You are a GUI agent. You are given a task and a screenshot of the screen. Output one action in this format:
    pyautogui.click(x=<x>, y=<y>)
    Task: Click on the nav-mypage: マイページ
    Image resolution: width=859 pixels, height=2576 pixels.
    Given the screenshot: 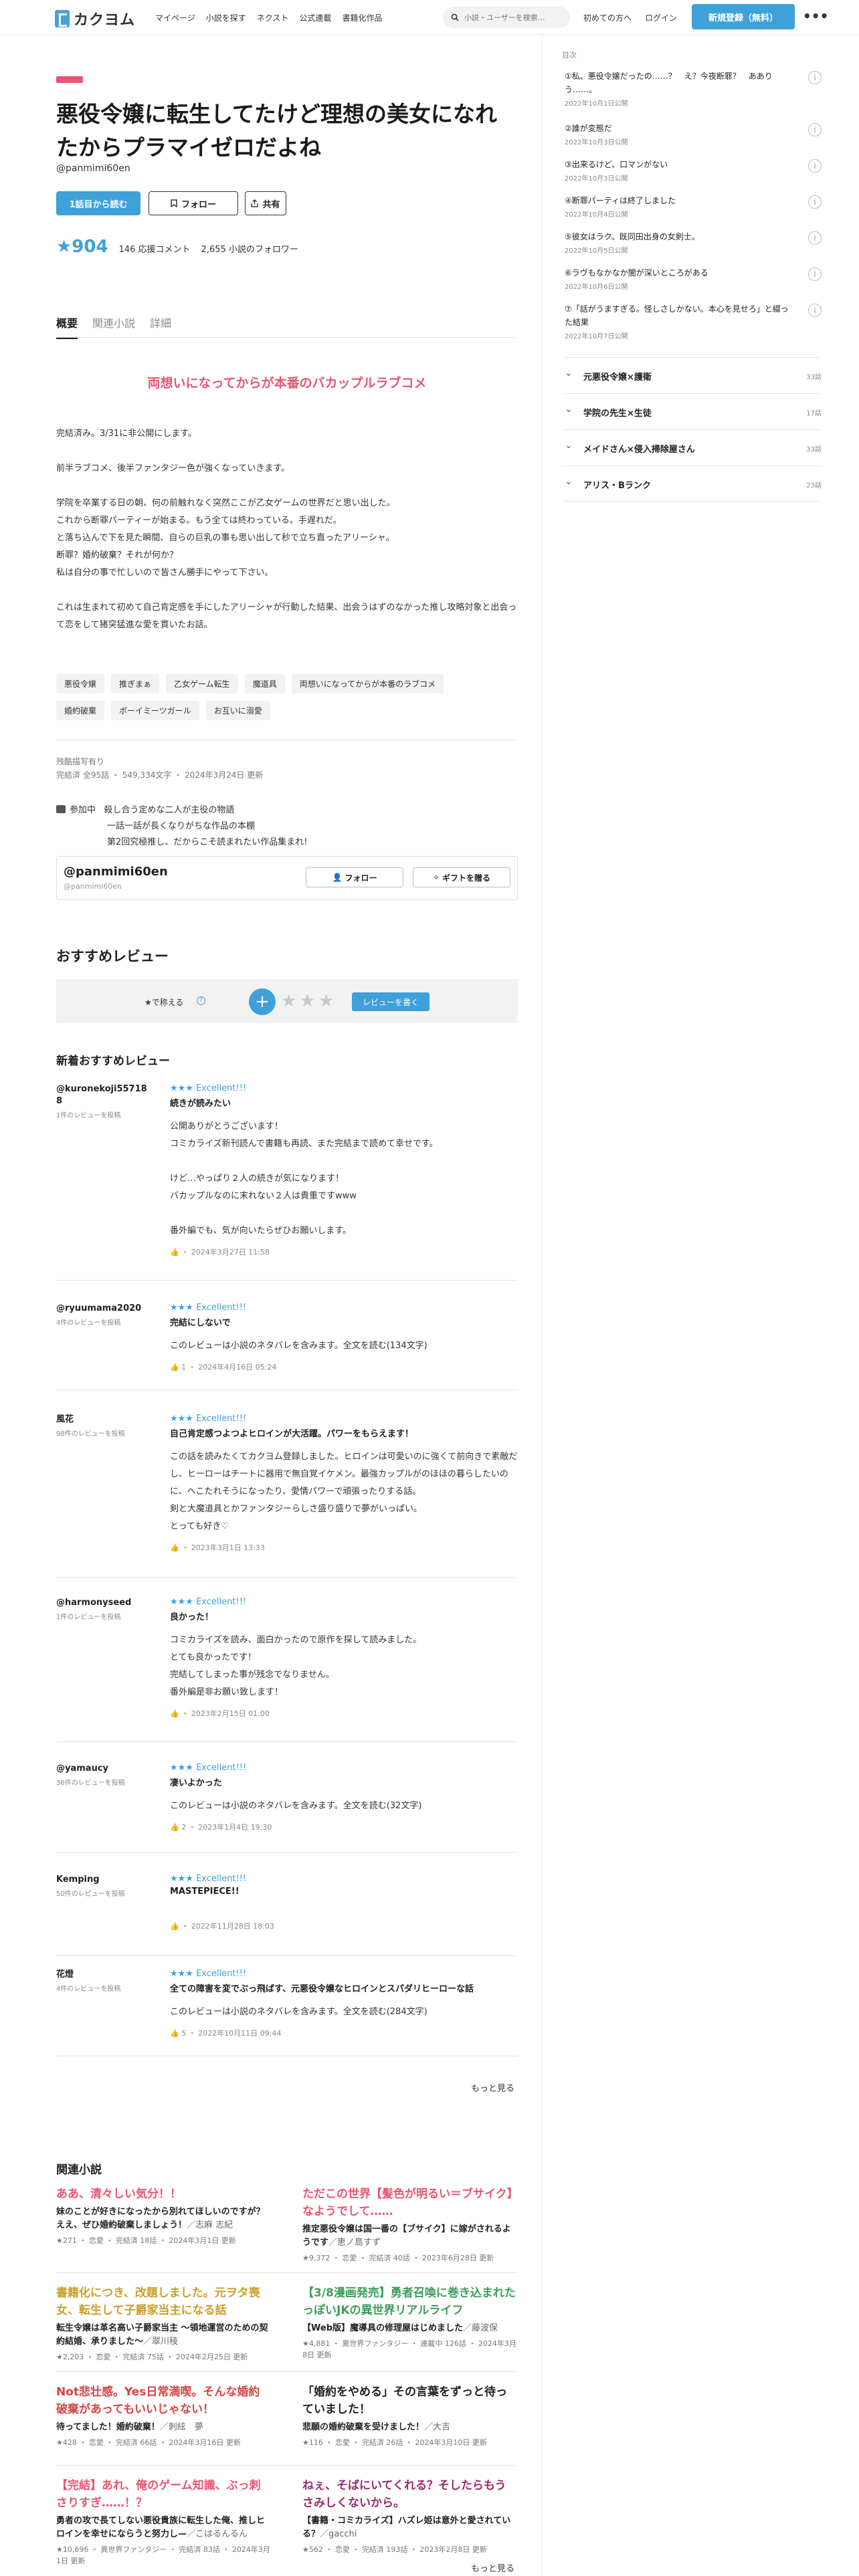 What is the action you would take?
    pyautogui.click(x=175, y=17)
    